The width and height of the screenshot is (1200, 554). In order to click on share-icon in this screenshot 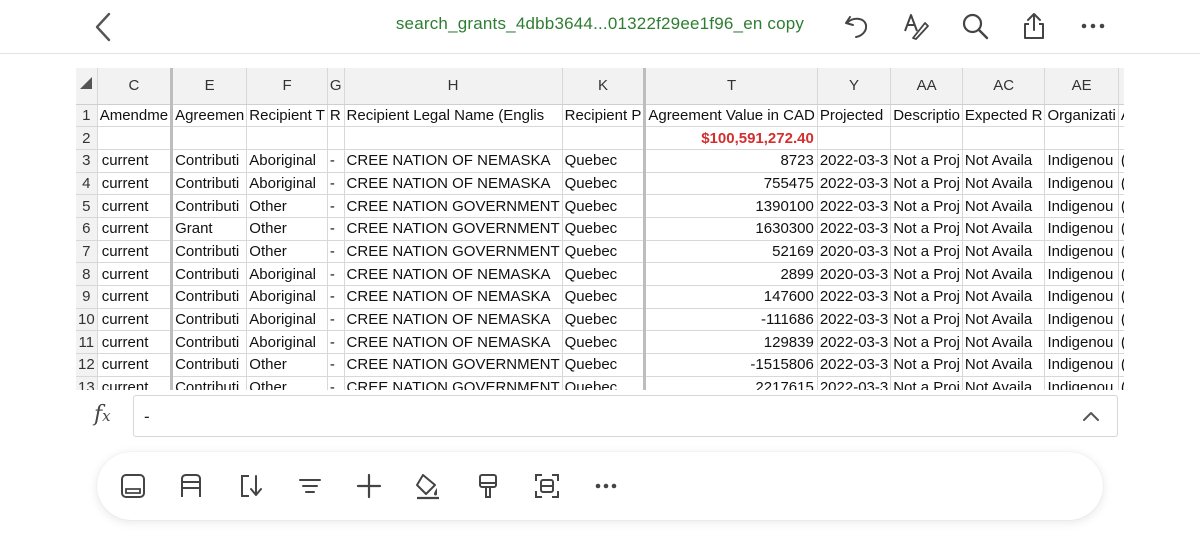, I will do `click(1034, 26)`.